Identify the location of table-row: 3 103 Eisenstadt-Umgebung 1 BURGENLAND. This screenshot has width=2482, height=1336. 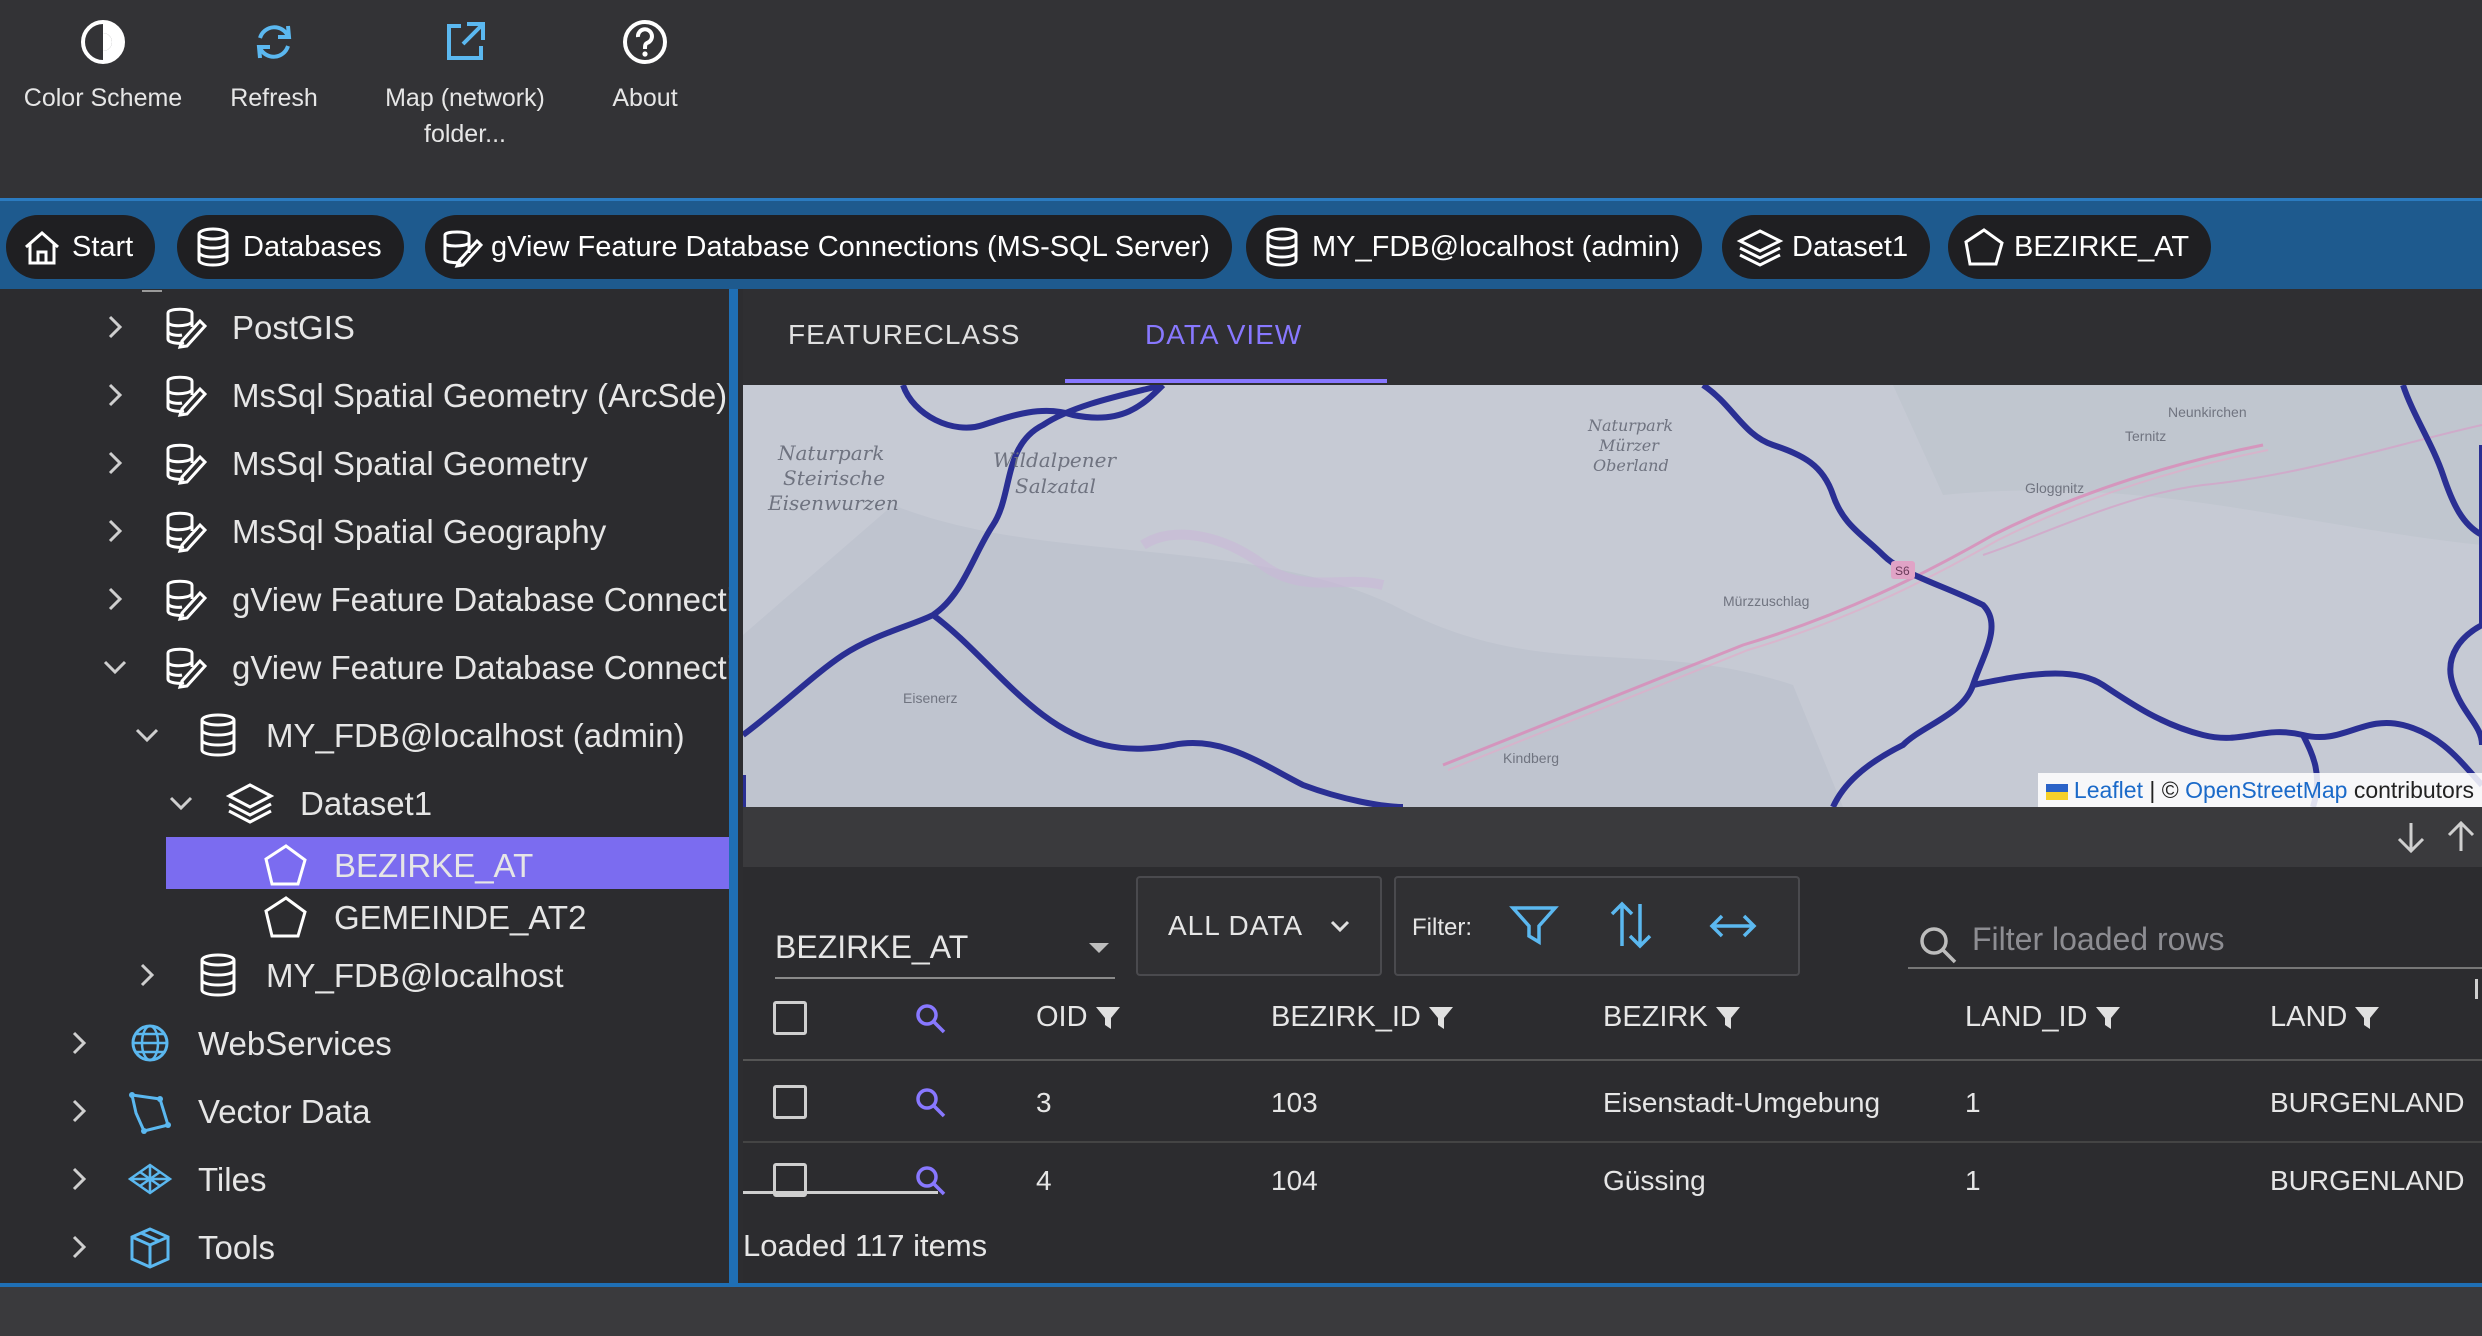
(1612, 1104).